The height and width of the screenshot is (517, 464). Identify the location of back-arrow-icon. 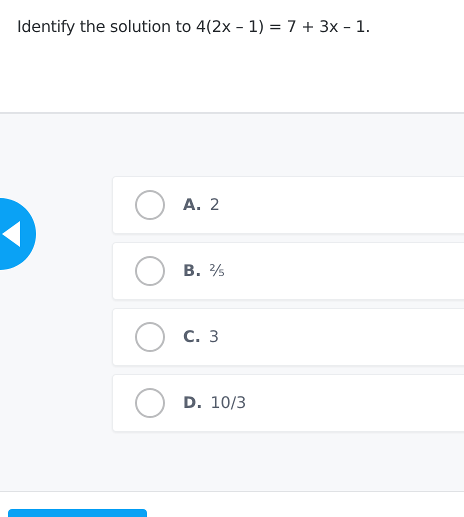
(11, 234).